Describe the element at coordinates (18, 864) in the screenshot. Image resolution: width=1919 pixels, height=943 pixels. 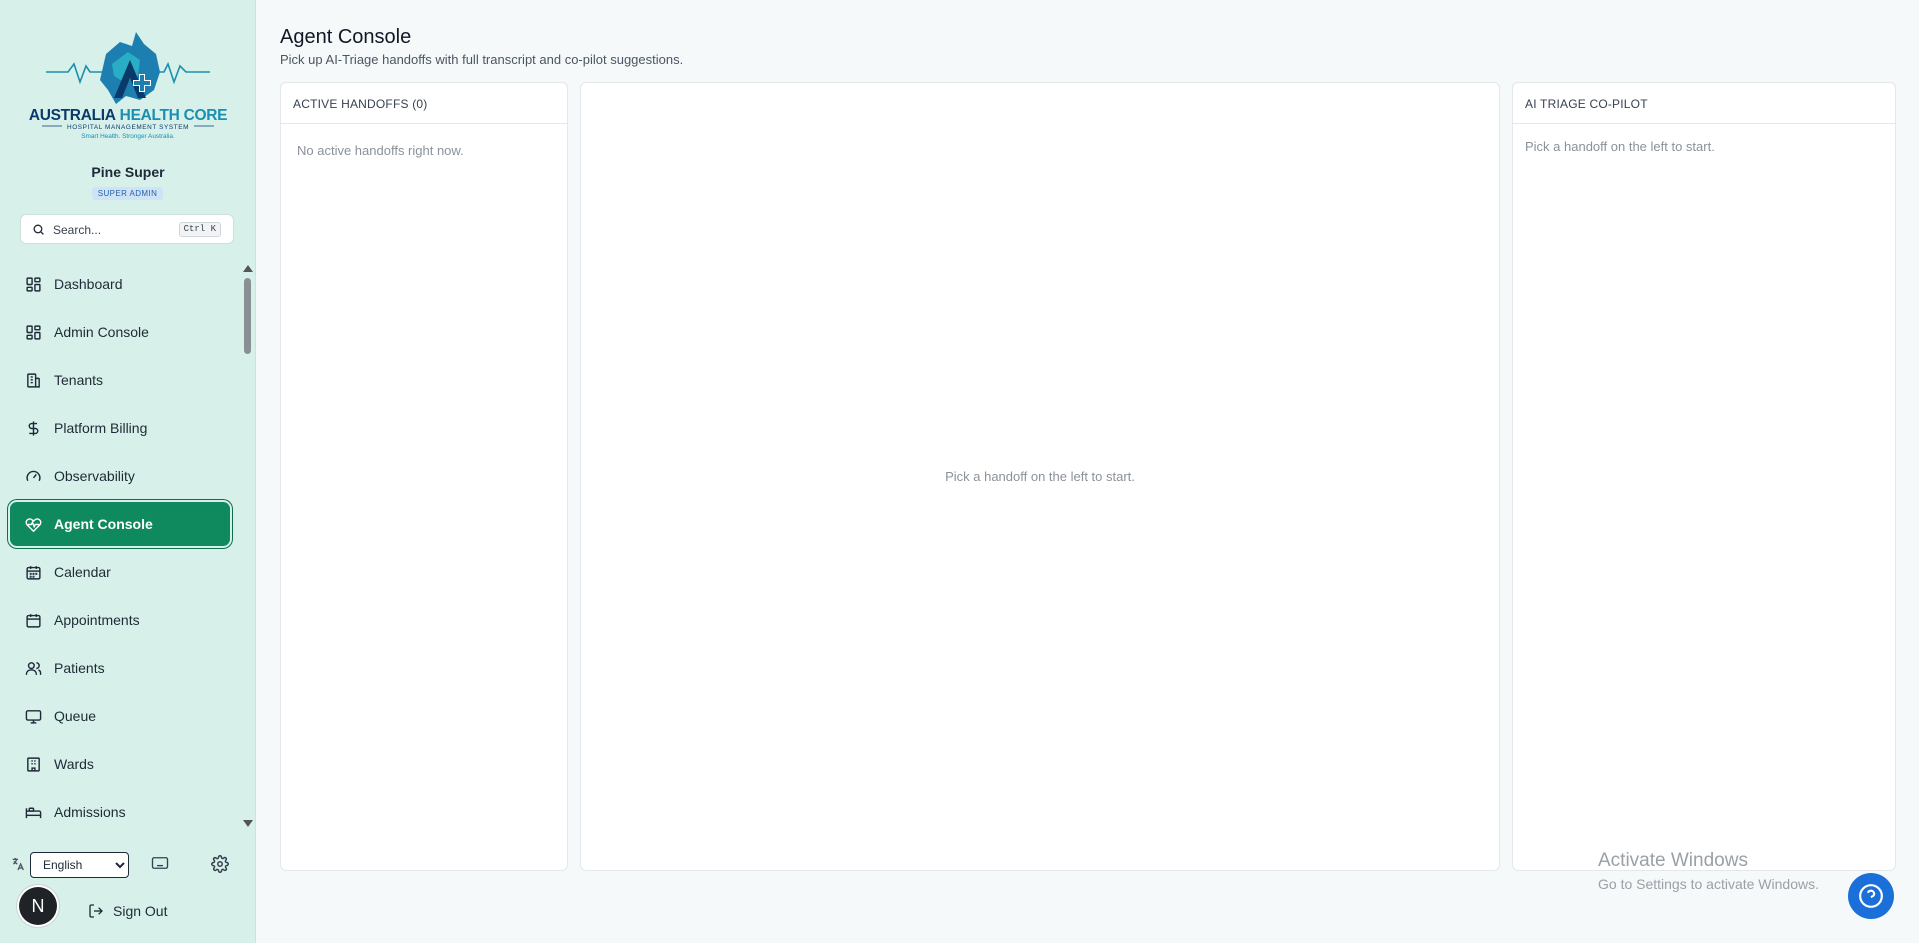
I see `translate-icon` at that location.